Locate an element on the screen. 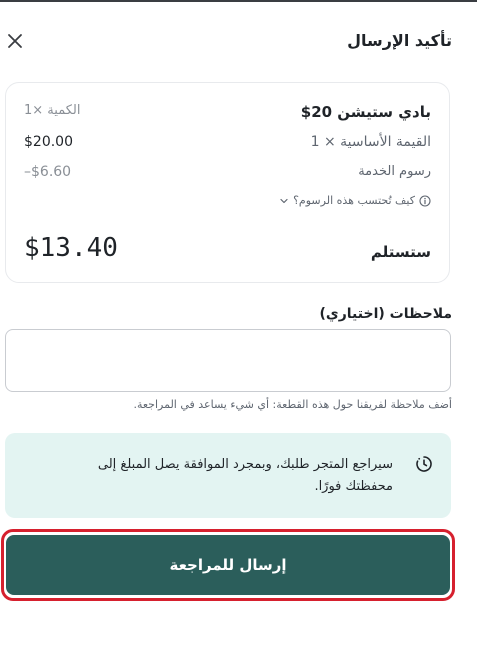  service-fee-value: –$6.60 is located at coordinates (48, 172).